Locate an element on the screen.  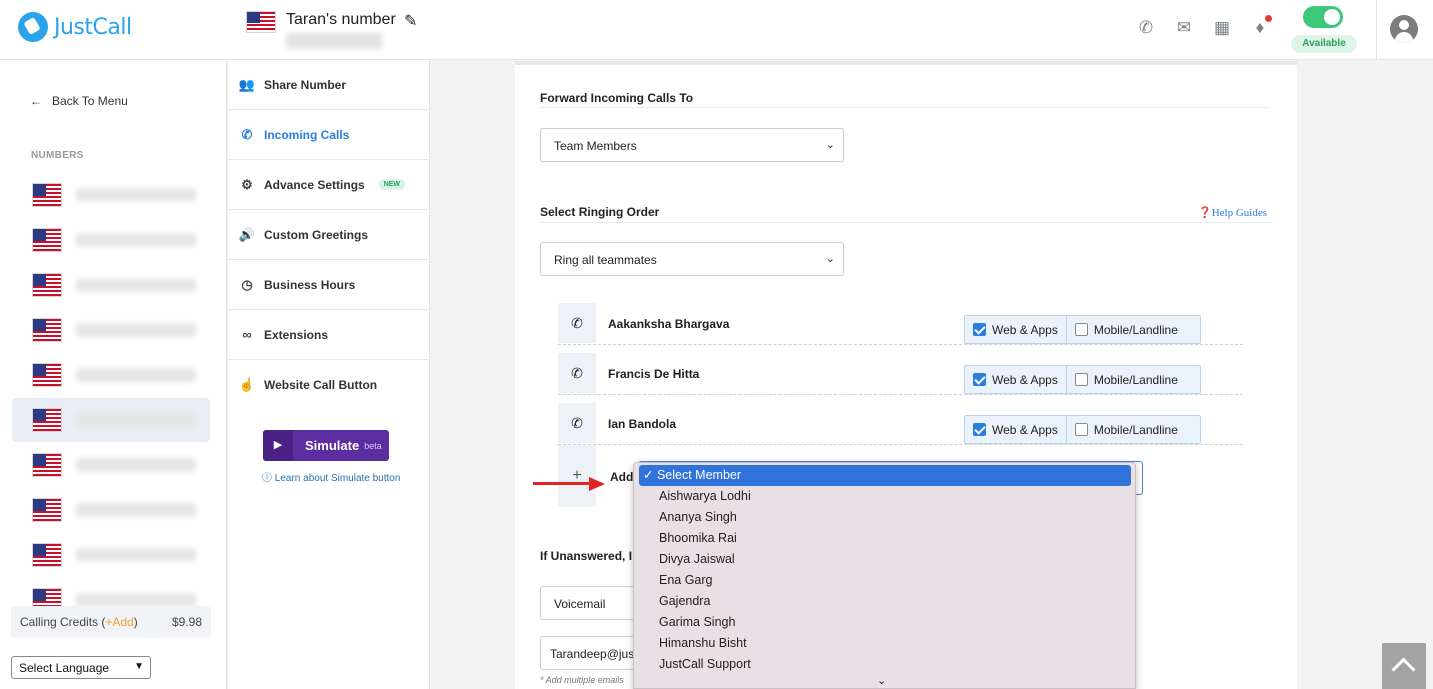
dropdown-option: Divya Jaiswal is located at coordinates (885, 559).